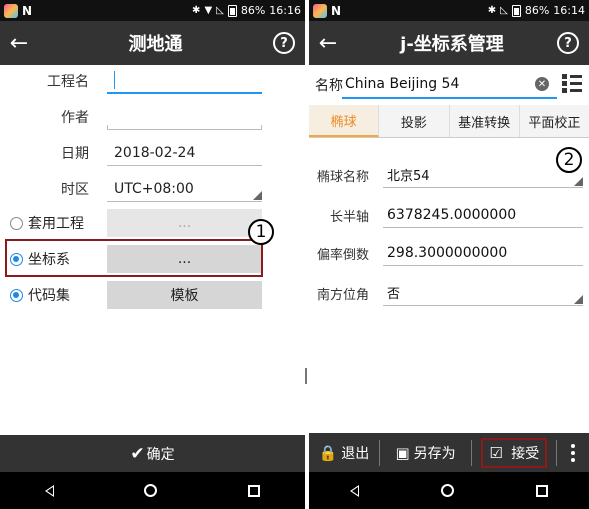  I want to click on semi-major-axis-label: 长半轴, so click(349, 217).